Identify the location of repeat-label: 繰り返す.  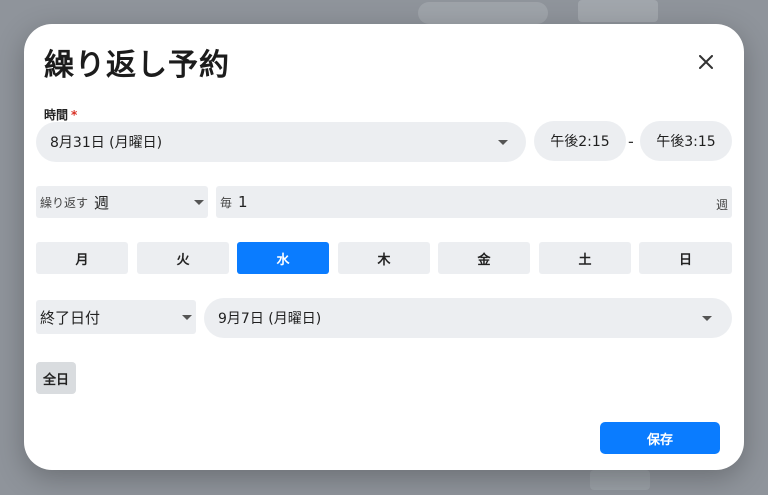
(64, 202).